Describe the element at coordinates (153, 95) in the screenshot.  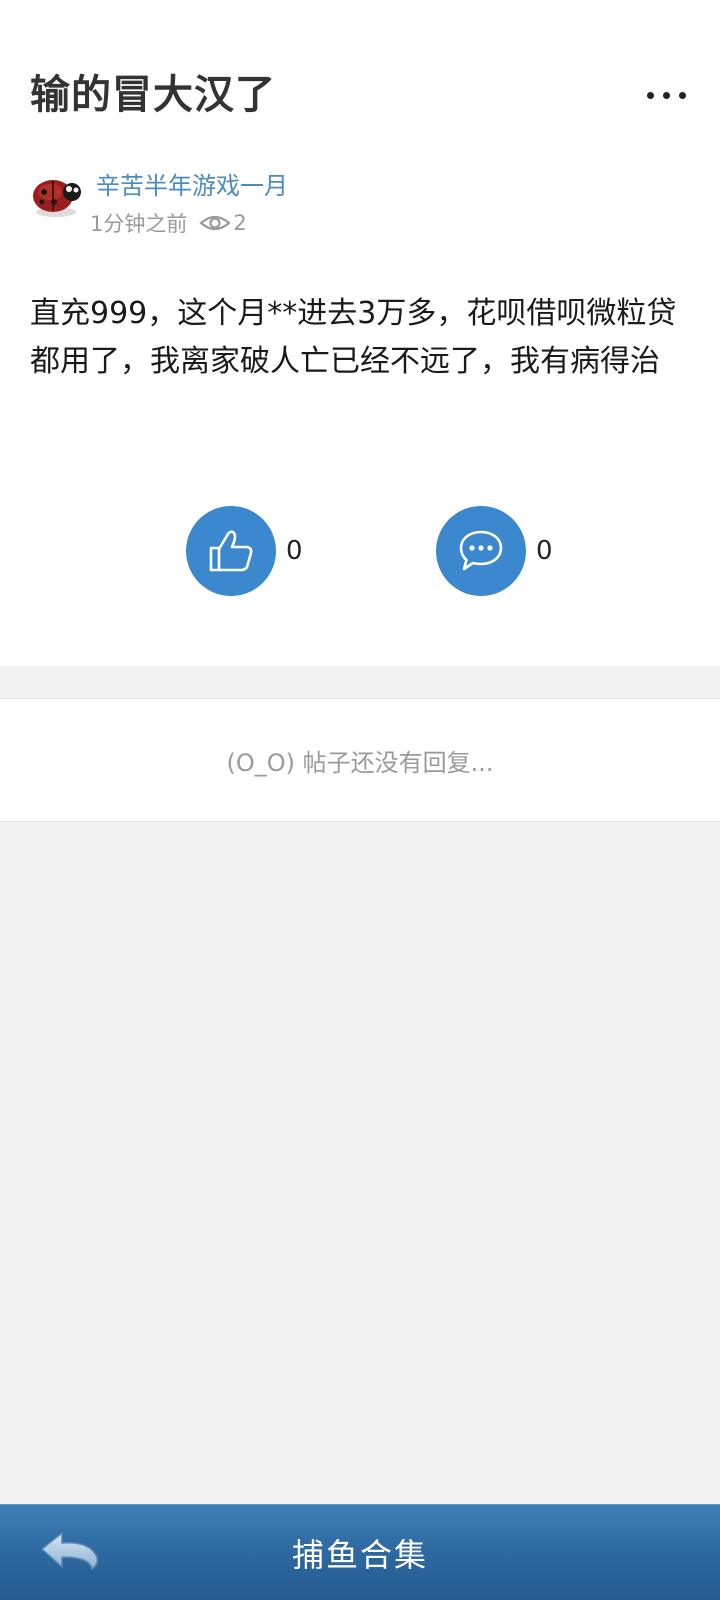
I see `post-title: 输的冒大汉了` at that location.